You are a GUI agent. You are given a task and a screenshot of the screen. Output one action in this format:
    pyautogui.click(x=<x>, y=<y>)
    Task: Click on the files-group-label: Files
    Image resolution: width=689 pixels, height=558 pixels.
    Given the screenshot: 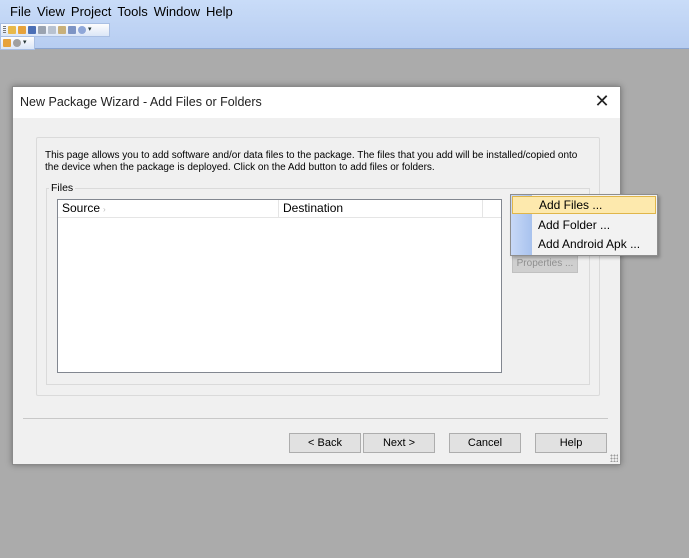 What is the action you would take?
    pyautogui.click(x=62, y=188)
    